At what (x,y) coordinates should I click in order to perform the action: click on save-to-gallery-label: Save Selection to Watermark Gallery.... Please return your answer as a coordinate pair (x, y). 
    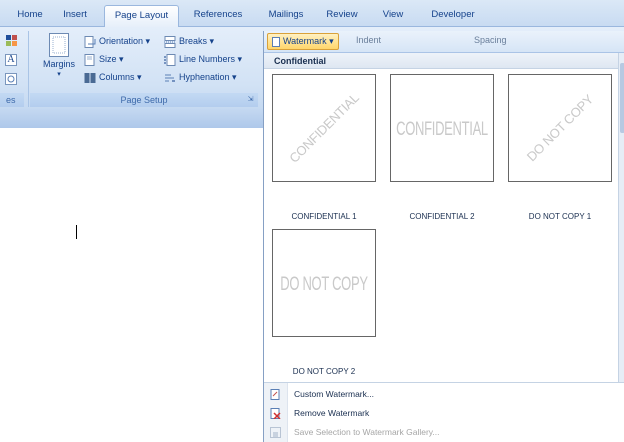
    Looking at the image, I should click on (367, 432).